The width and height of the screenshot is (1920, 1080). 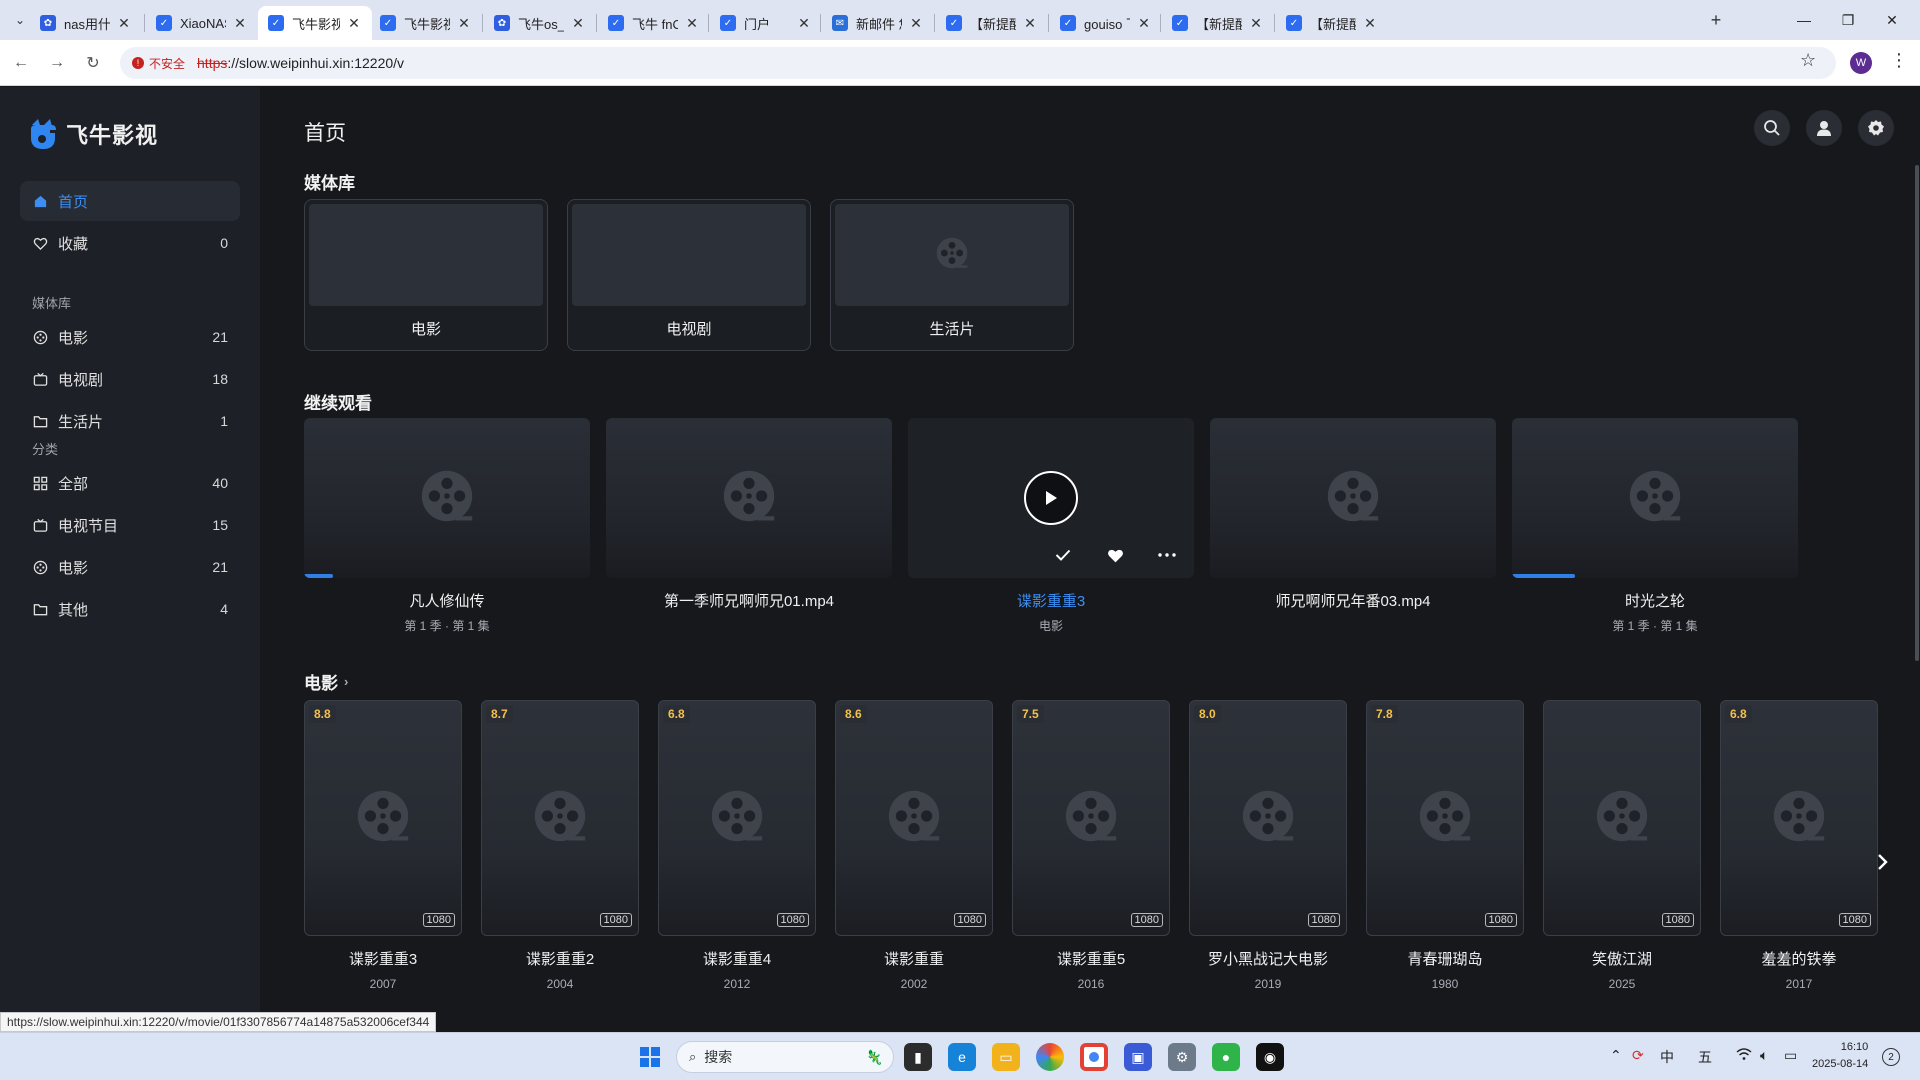 What do you see at coordinates (1638, 1055) in the screenshot?
I see `sync-icon: ⟳` at bounding box center [1638, 1055].